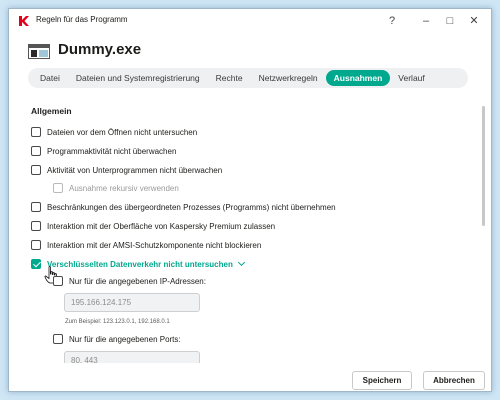 This screenshot has height=400, width=500. What do you see at coordinates (51, 111) in the screenshot?
I see `section-title: Allgemein` at bounding box center [51, 111].